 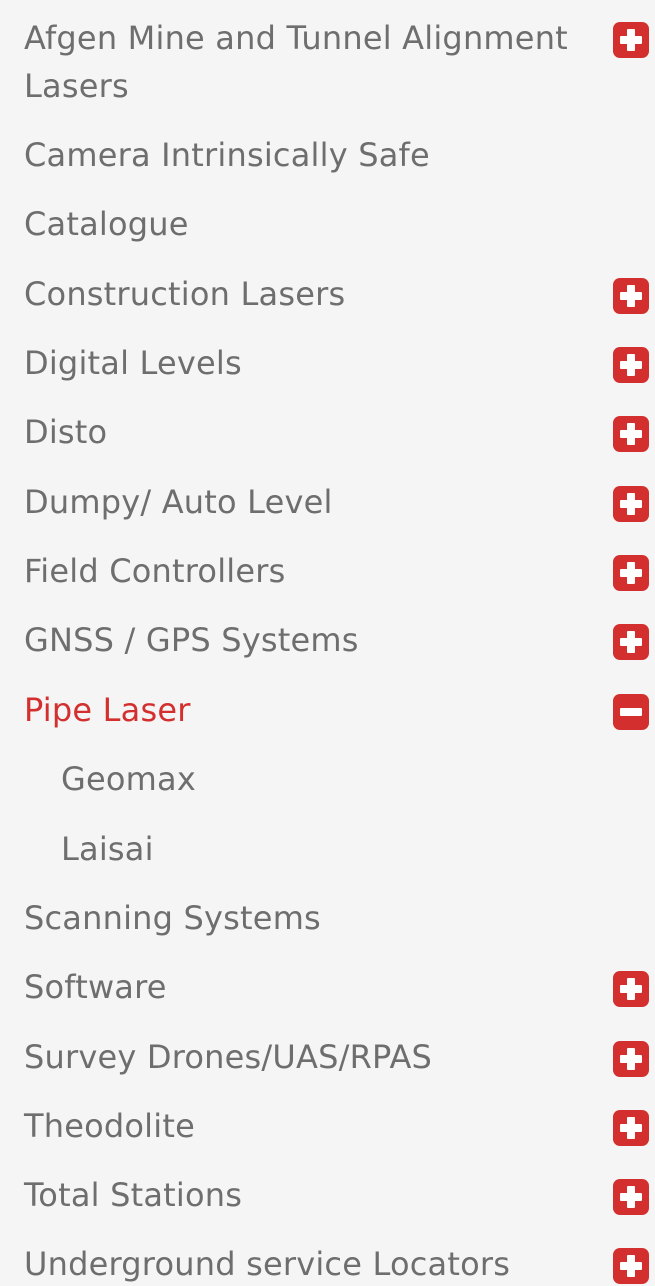 I want to click on collapse-icon, so click(x=631, y=712).